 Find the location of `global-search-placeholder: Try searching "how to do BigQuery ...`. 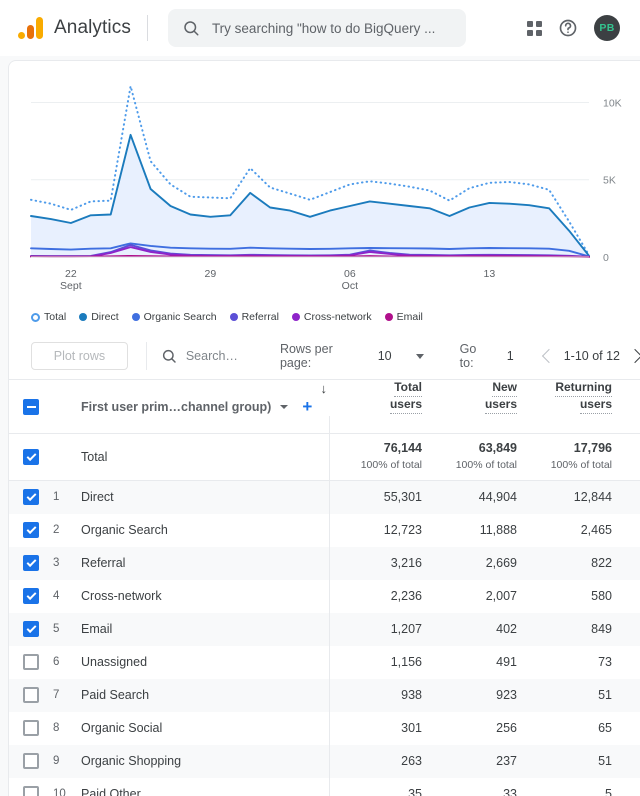

global-search-placeholder: Try searching "how to do BigQuery ... is located at coordinates (323, 28).